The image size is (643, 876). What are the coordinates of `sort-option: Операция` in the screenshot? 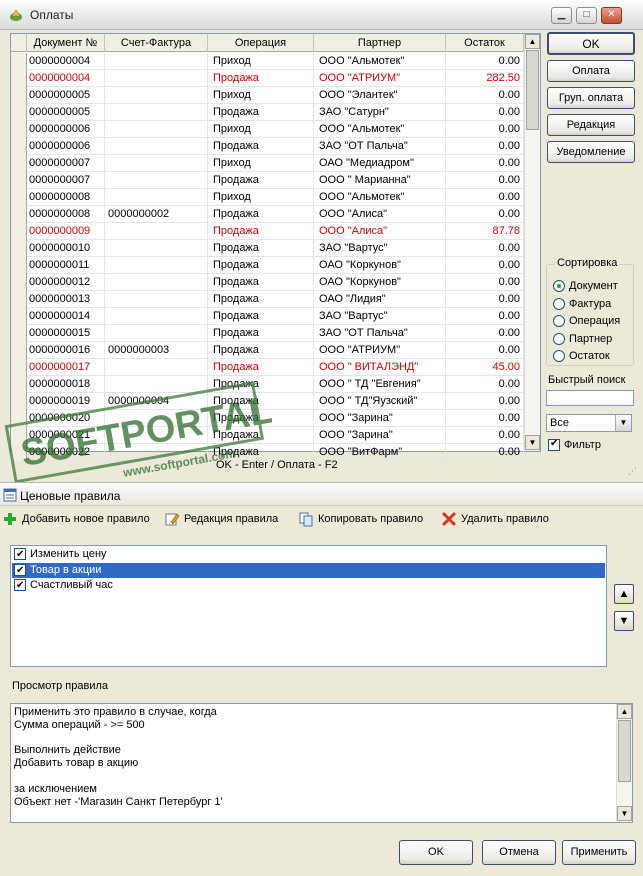 It's located at (586, 321).